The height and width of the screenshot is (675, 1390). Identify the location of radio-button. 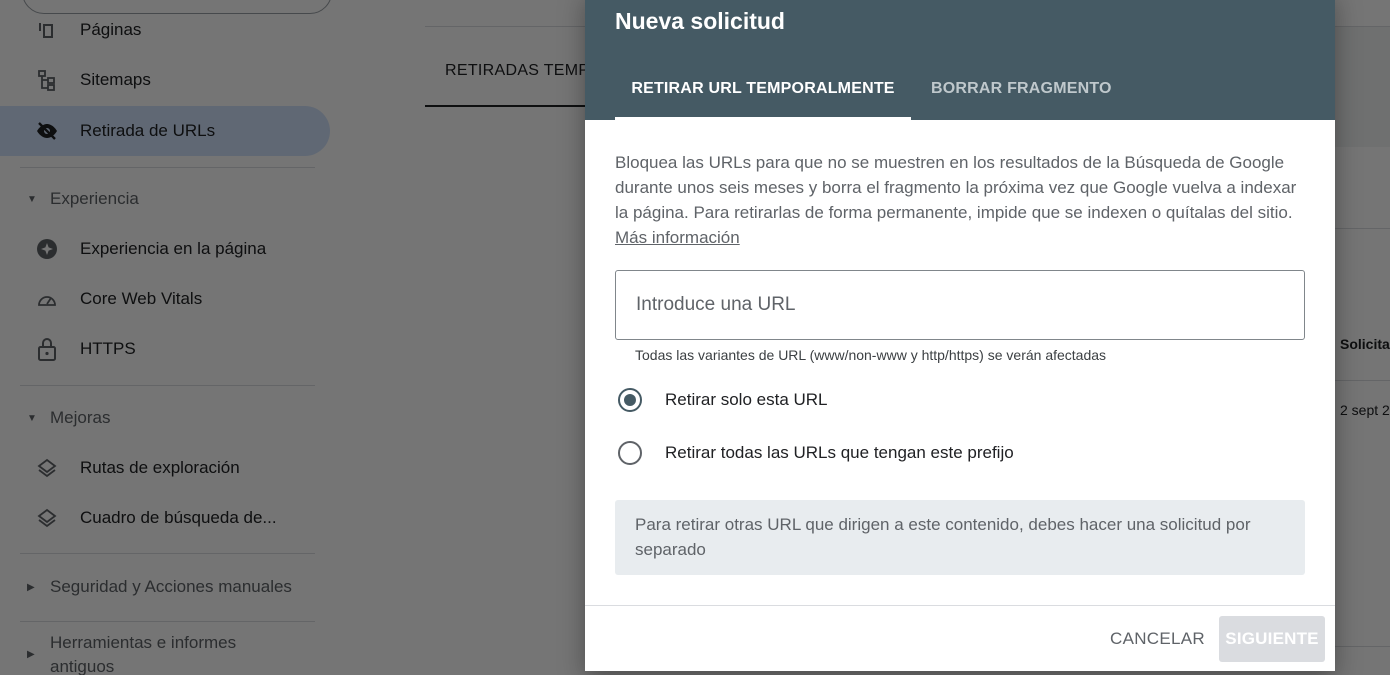
(630, 453).